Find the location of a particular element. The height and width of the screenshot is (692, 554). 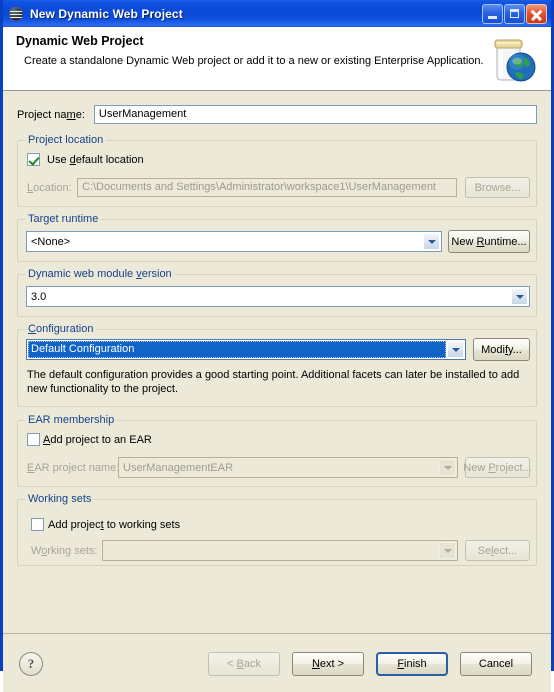

add-to-working-sets-row: Add project to working sets is located at coordinates (105, 524).